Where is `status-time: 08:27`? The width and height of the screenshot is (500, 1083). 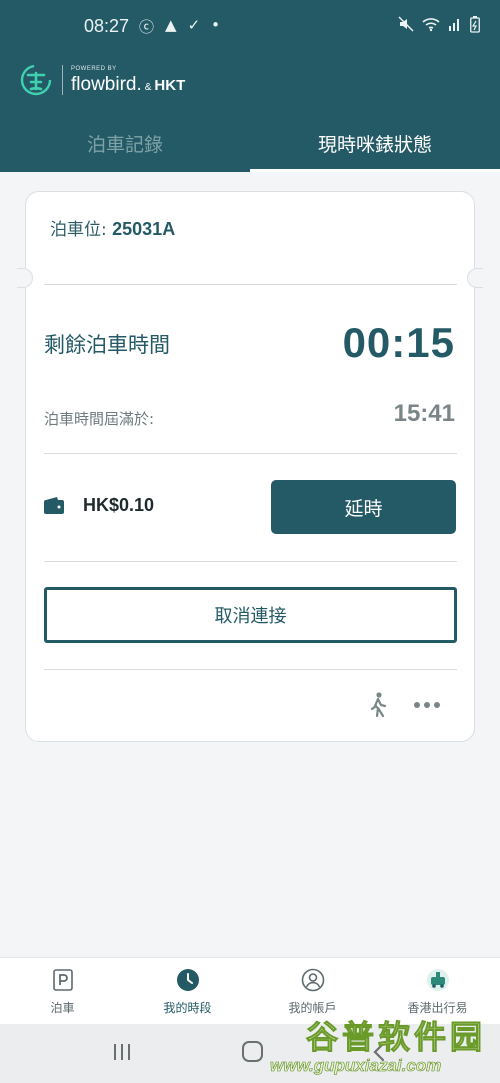 status-time: 08:27 is located at coordinates (107, 26).